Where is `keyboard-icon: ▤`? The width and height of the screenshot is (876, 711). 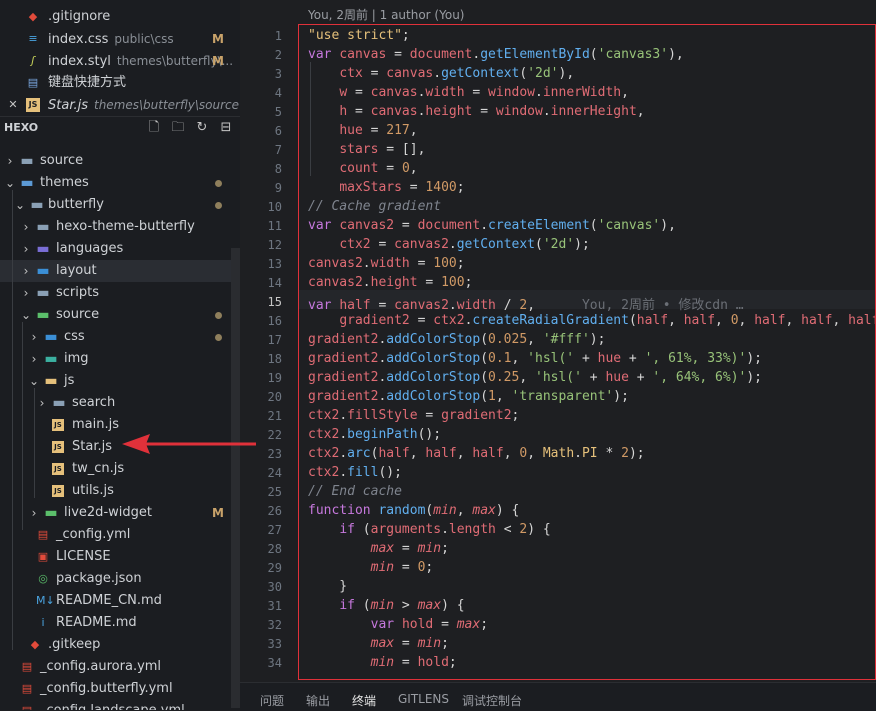
keyboard-icon: ▤ is located at coordinates (33, 82).